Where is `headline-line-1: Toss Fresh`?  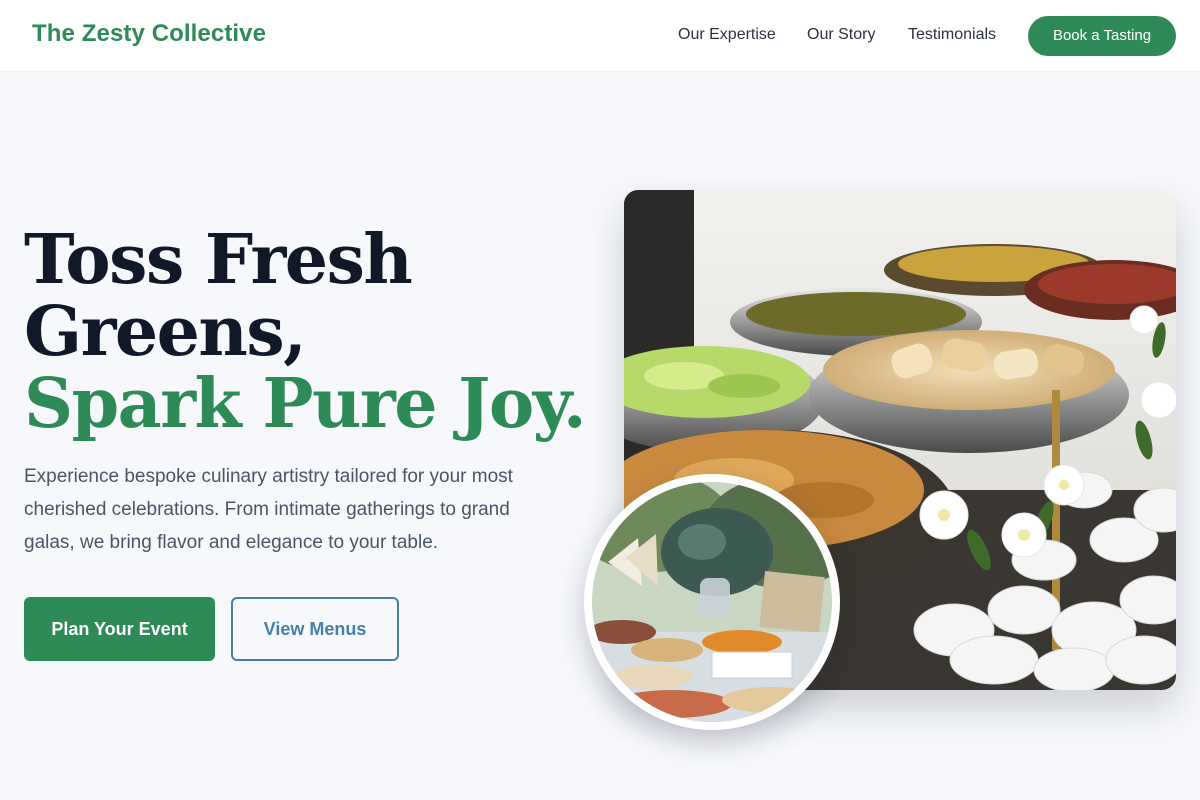
headline-line-1: Toss Fresh is located at coordinates (218, 260).